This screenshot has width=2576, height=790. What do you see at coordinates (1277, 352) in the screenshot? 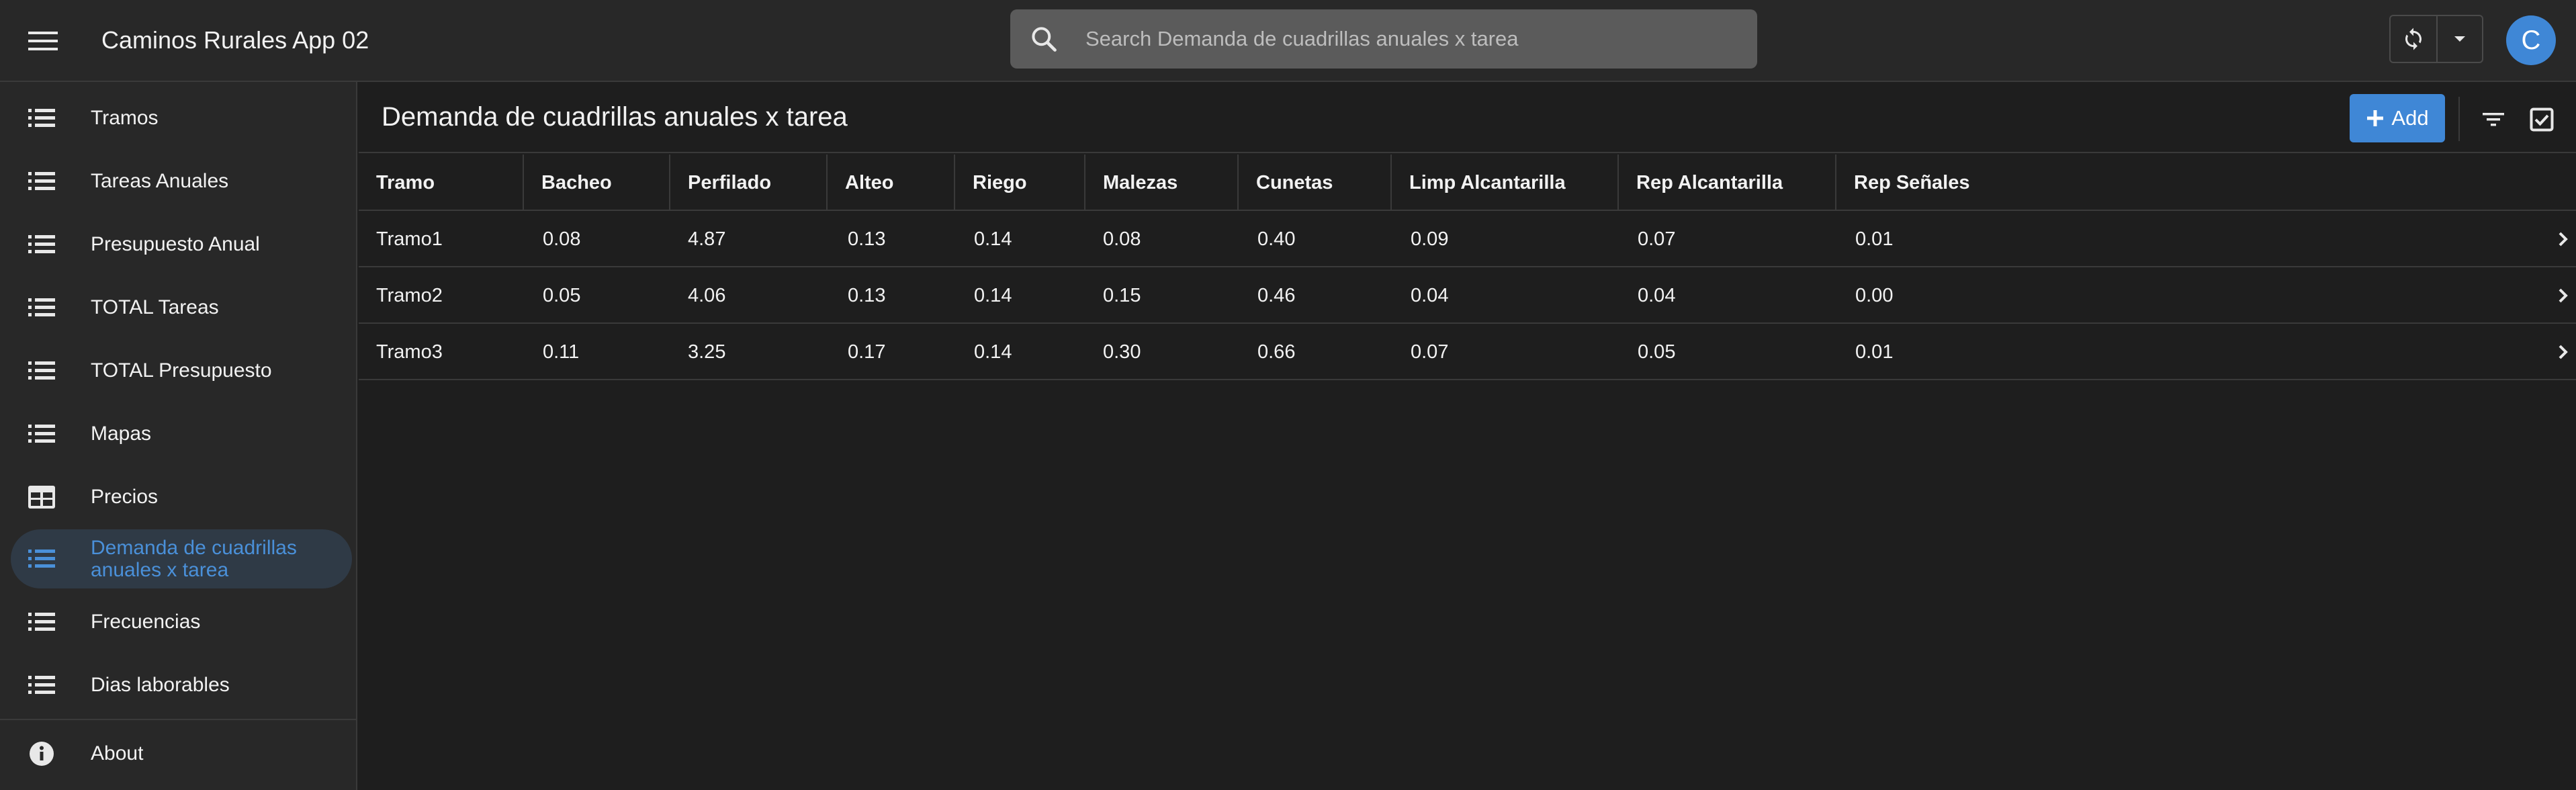
I see `cell-cunetas: 0.66` at bounding box center [1277, 352].